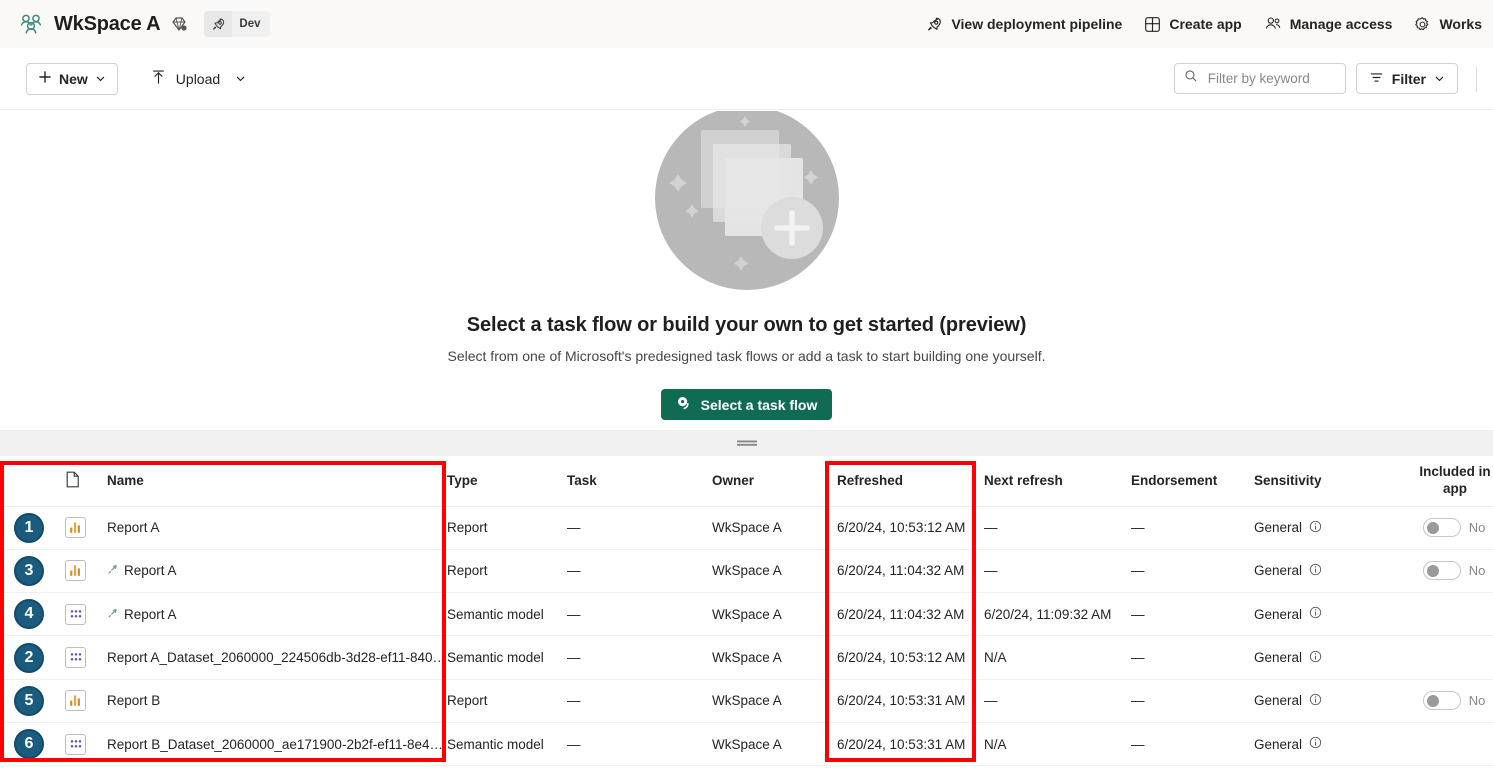 This screenshot has width=1493, height=768. I want to click on report-chart-icon, so click(75, 701).